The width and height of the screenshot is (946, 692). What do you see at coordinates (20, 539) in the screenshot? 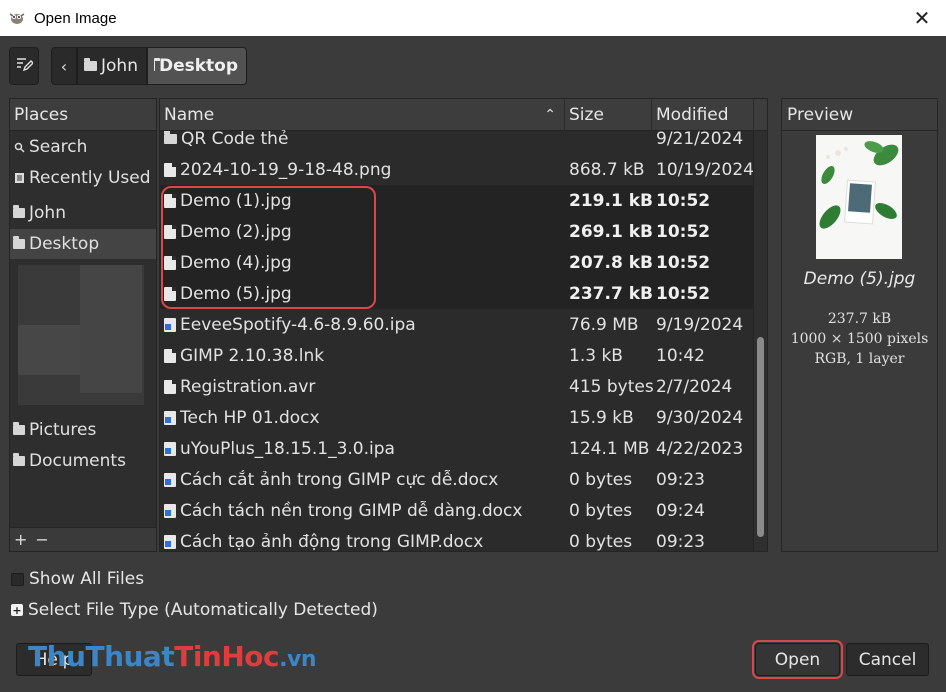
I see `add-bookmark-button: +` at bounding box center [20, 539].